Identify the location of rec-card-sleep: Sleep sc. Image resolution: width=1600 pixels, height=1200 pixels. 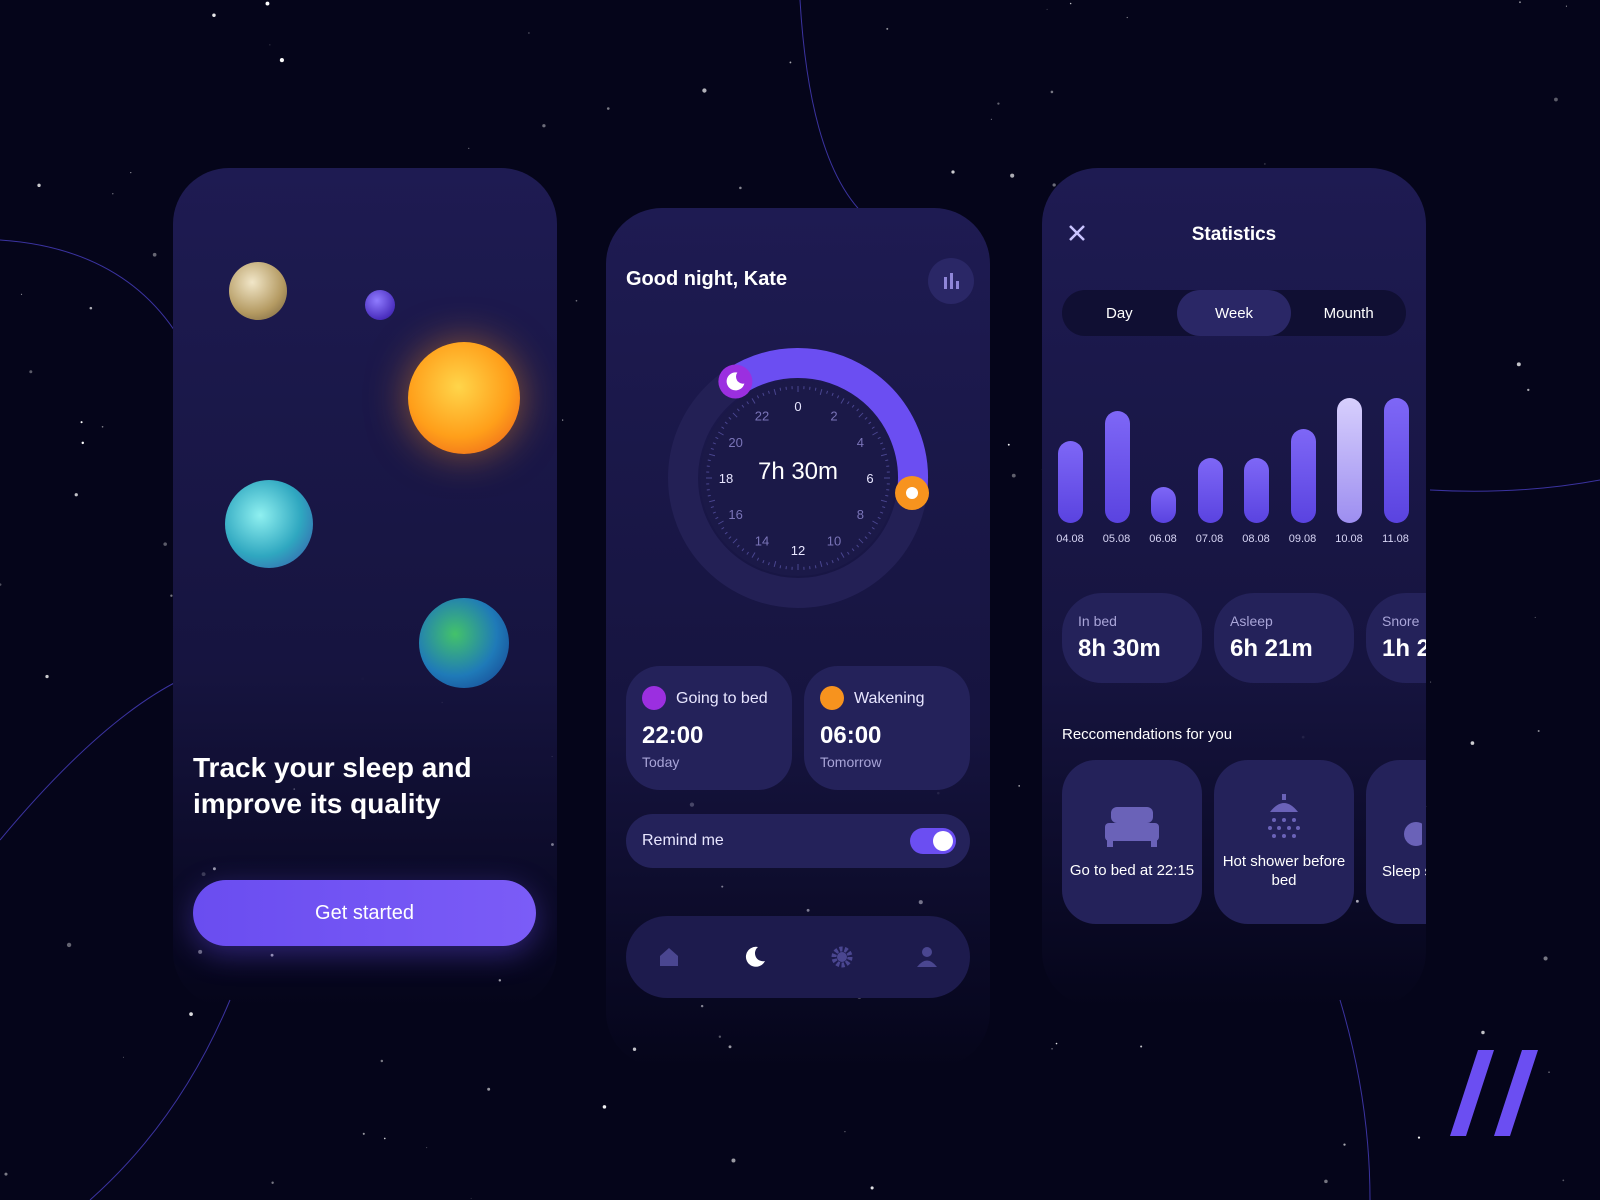
(1396, 842).